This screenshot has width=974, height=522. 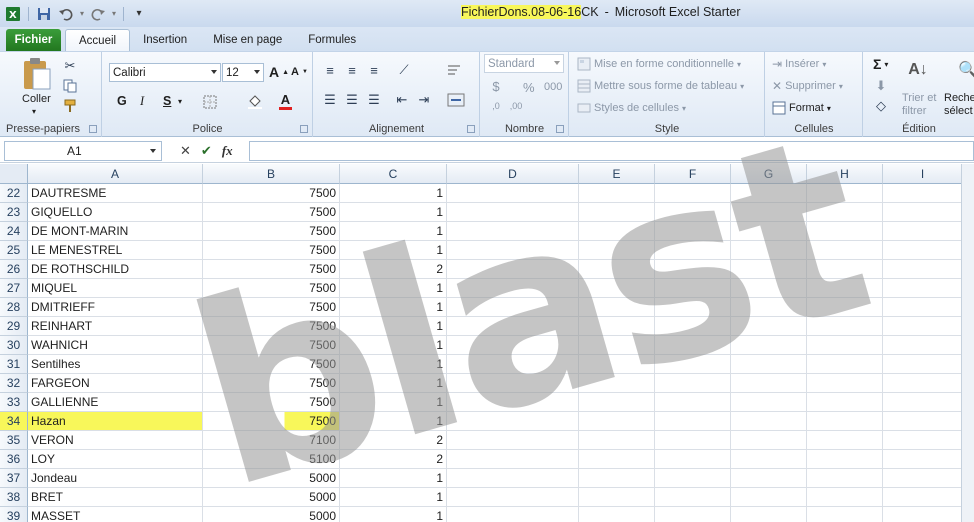 What do you see at coordinates (330, 100) in the screenshot?
I see `align-left-icon: ☰` at bounding box center [330, 100].